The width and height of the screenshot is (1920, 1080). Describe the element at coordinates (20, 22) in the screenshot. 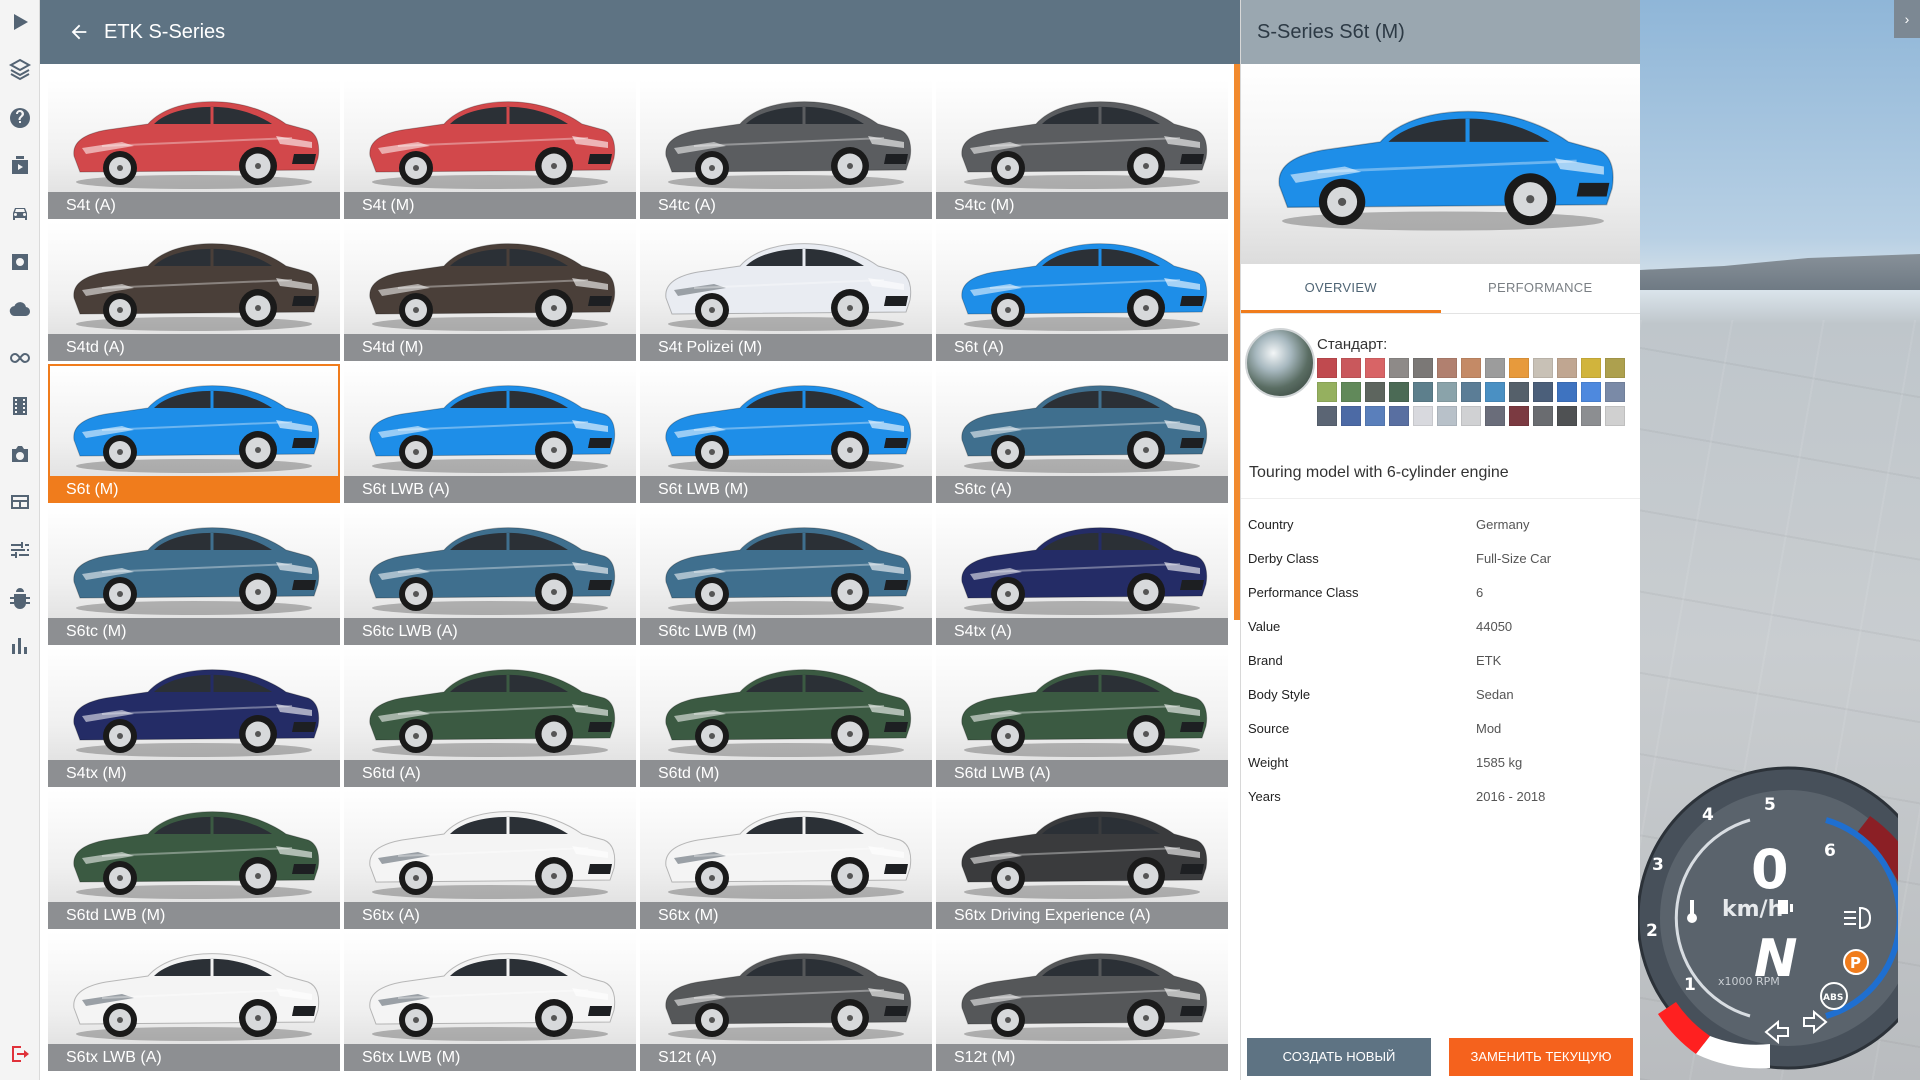

I see `play-icon` at that location.